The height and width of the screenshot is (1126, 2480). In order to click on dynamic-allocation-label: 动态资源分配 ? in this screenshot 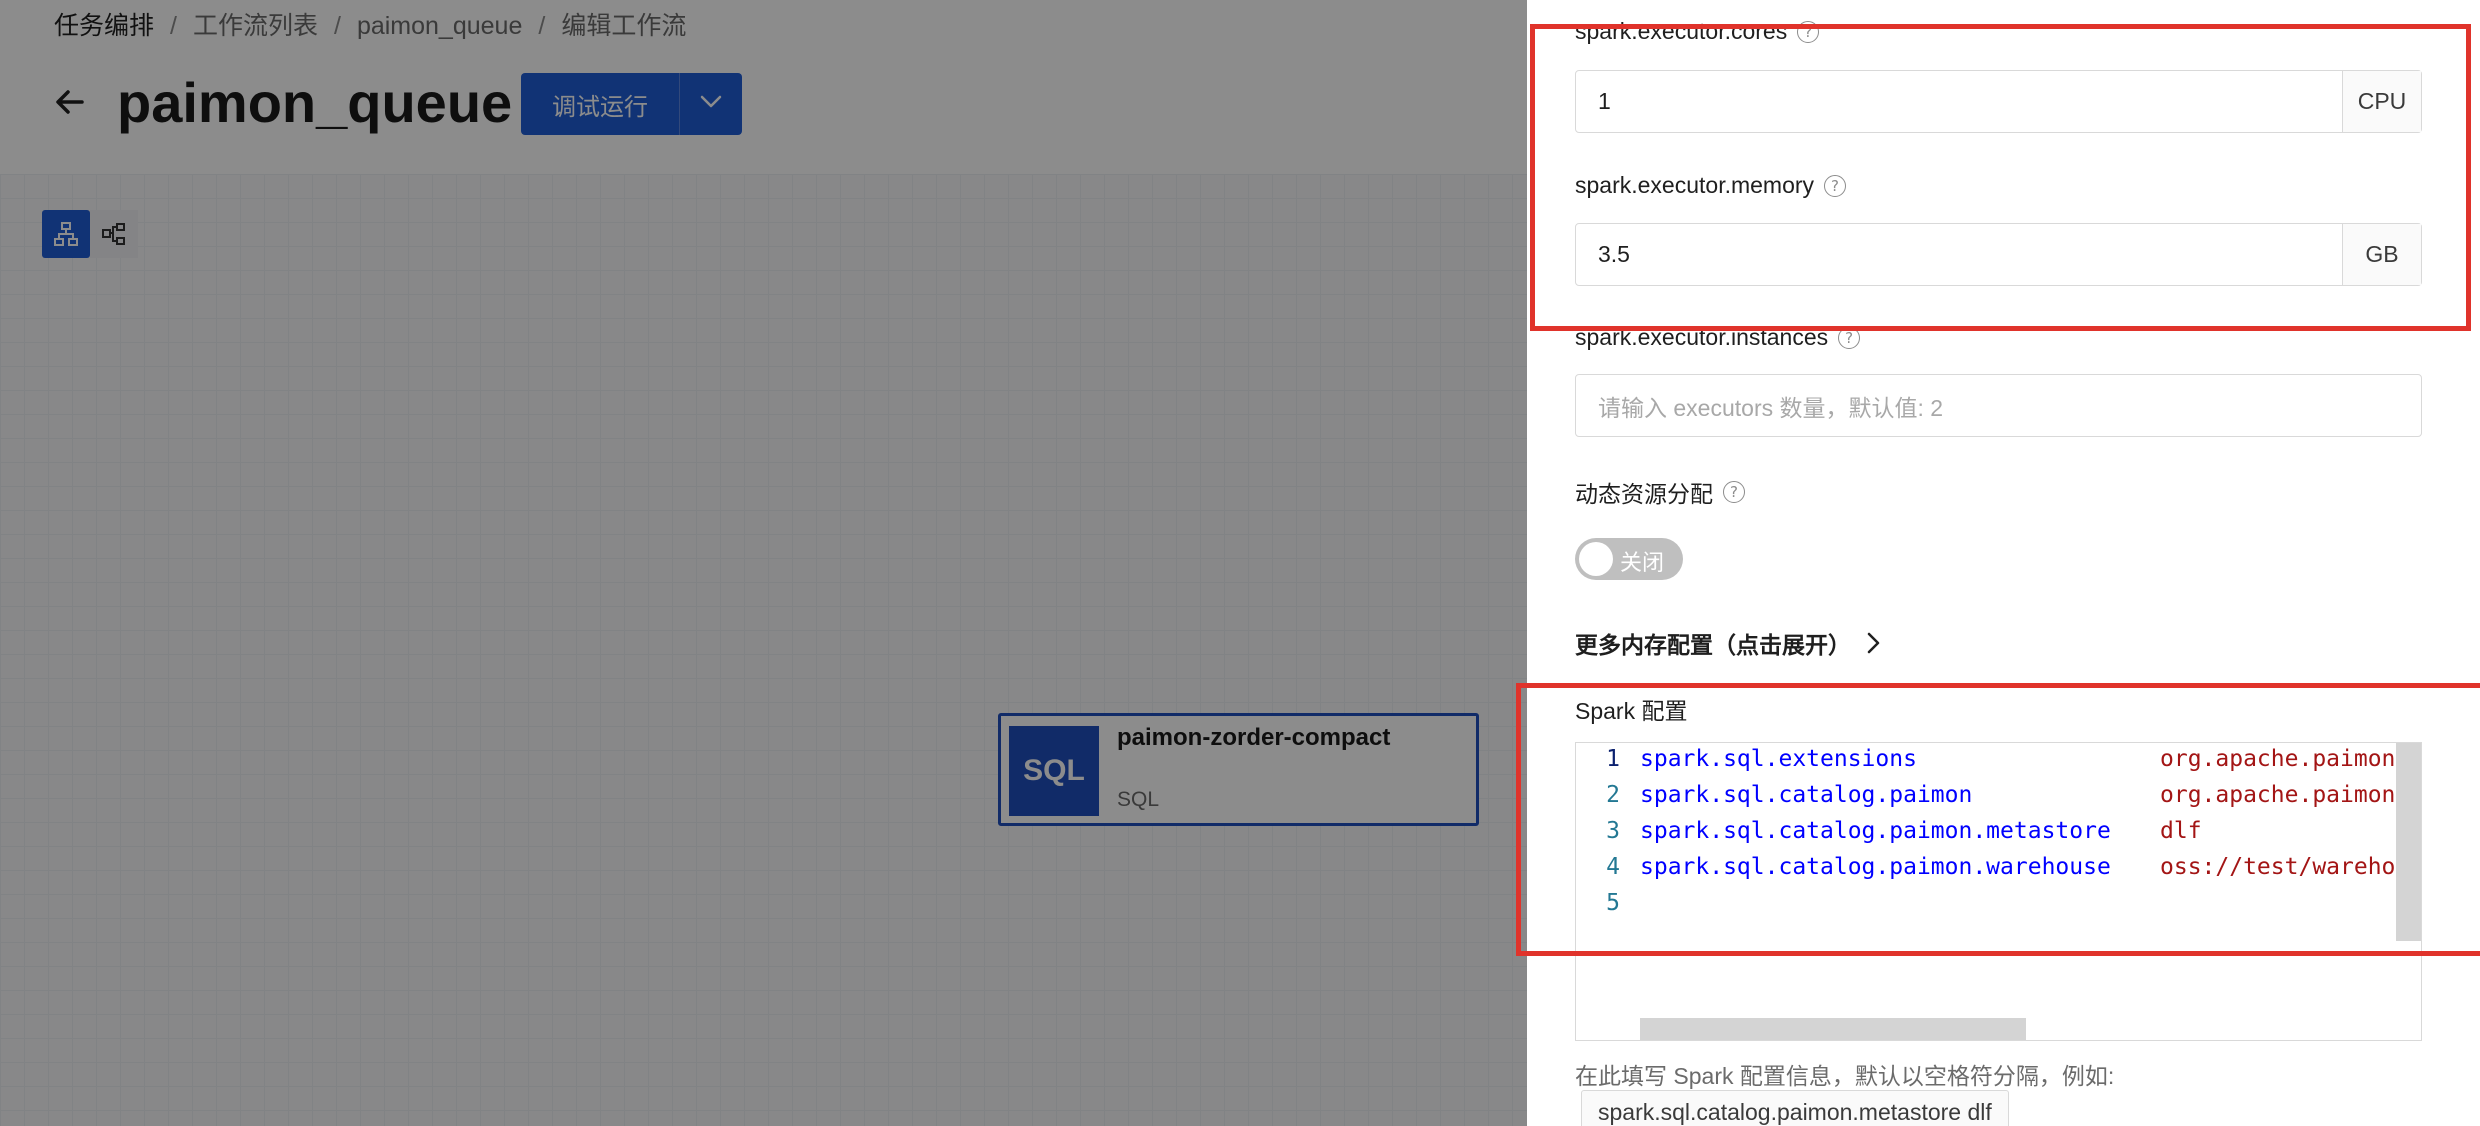, I will do `click(1660, 492)`.